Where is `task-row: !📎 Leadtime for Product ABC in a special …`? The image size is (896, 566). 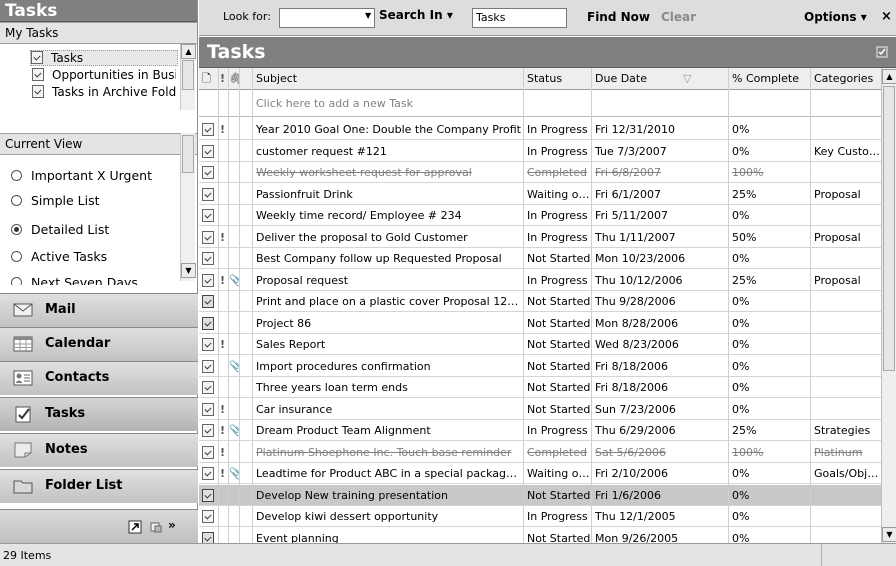
task-row: !📎 Leadtime for Product ABC in a special … is located at coordinates (540, 473).